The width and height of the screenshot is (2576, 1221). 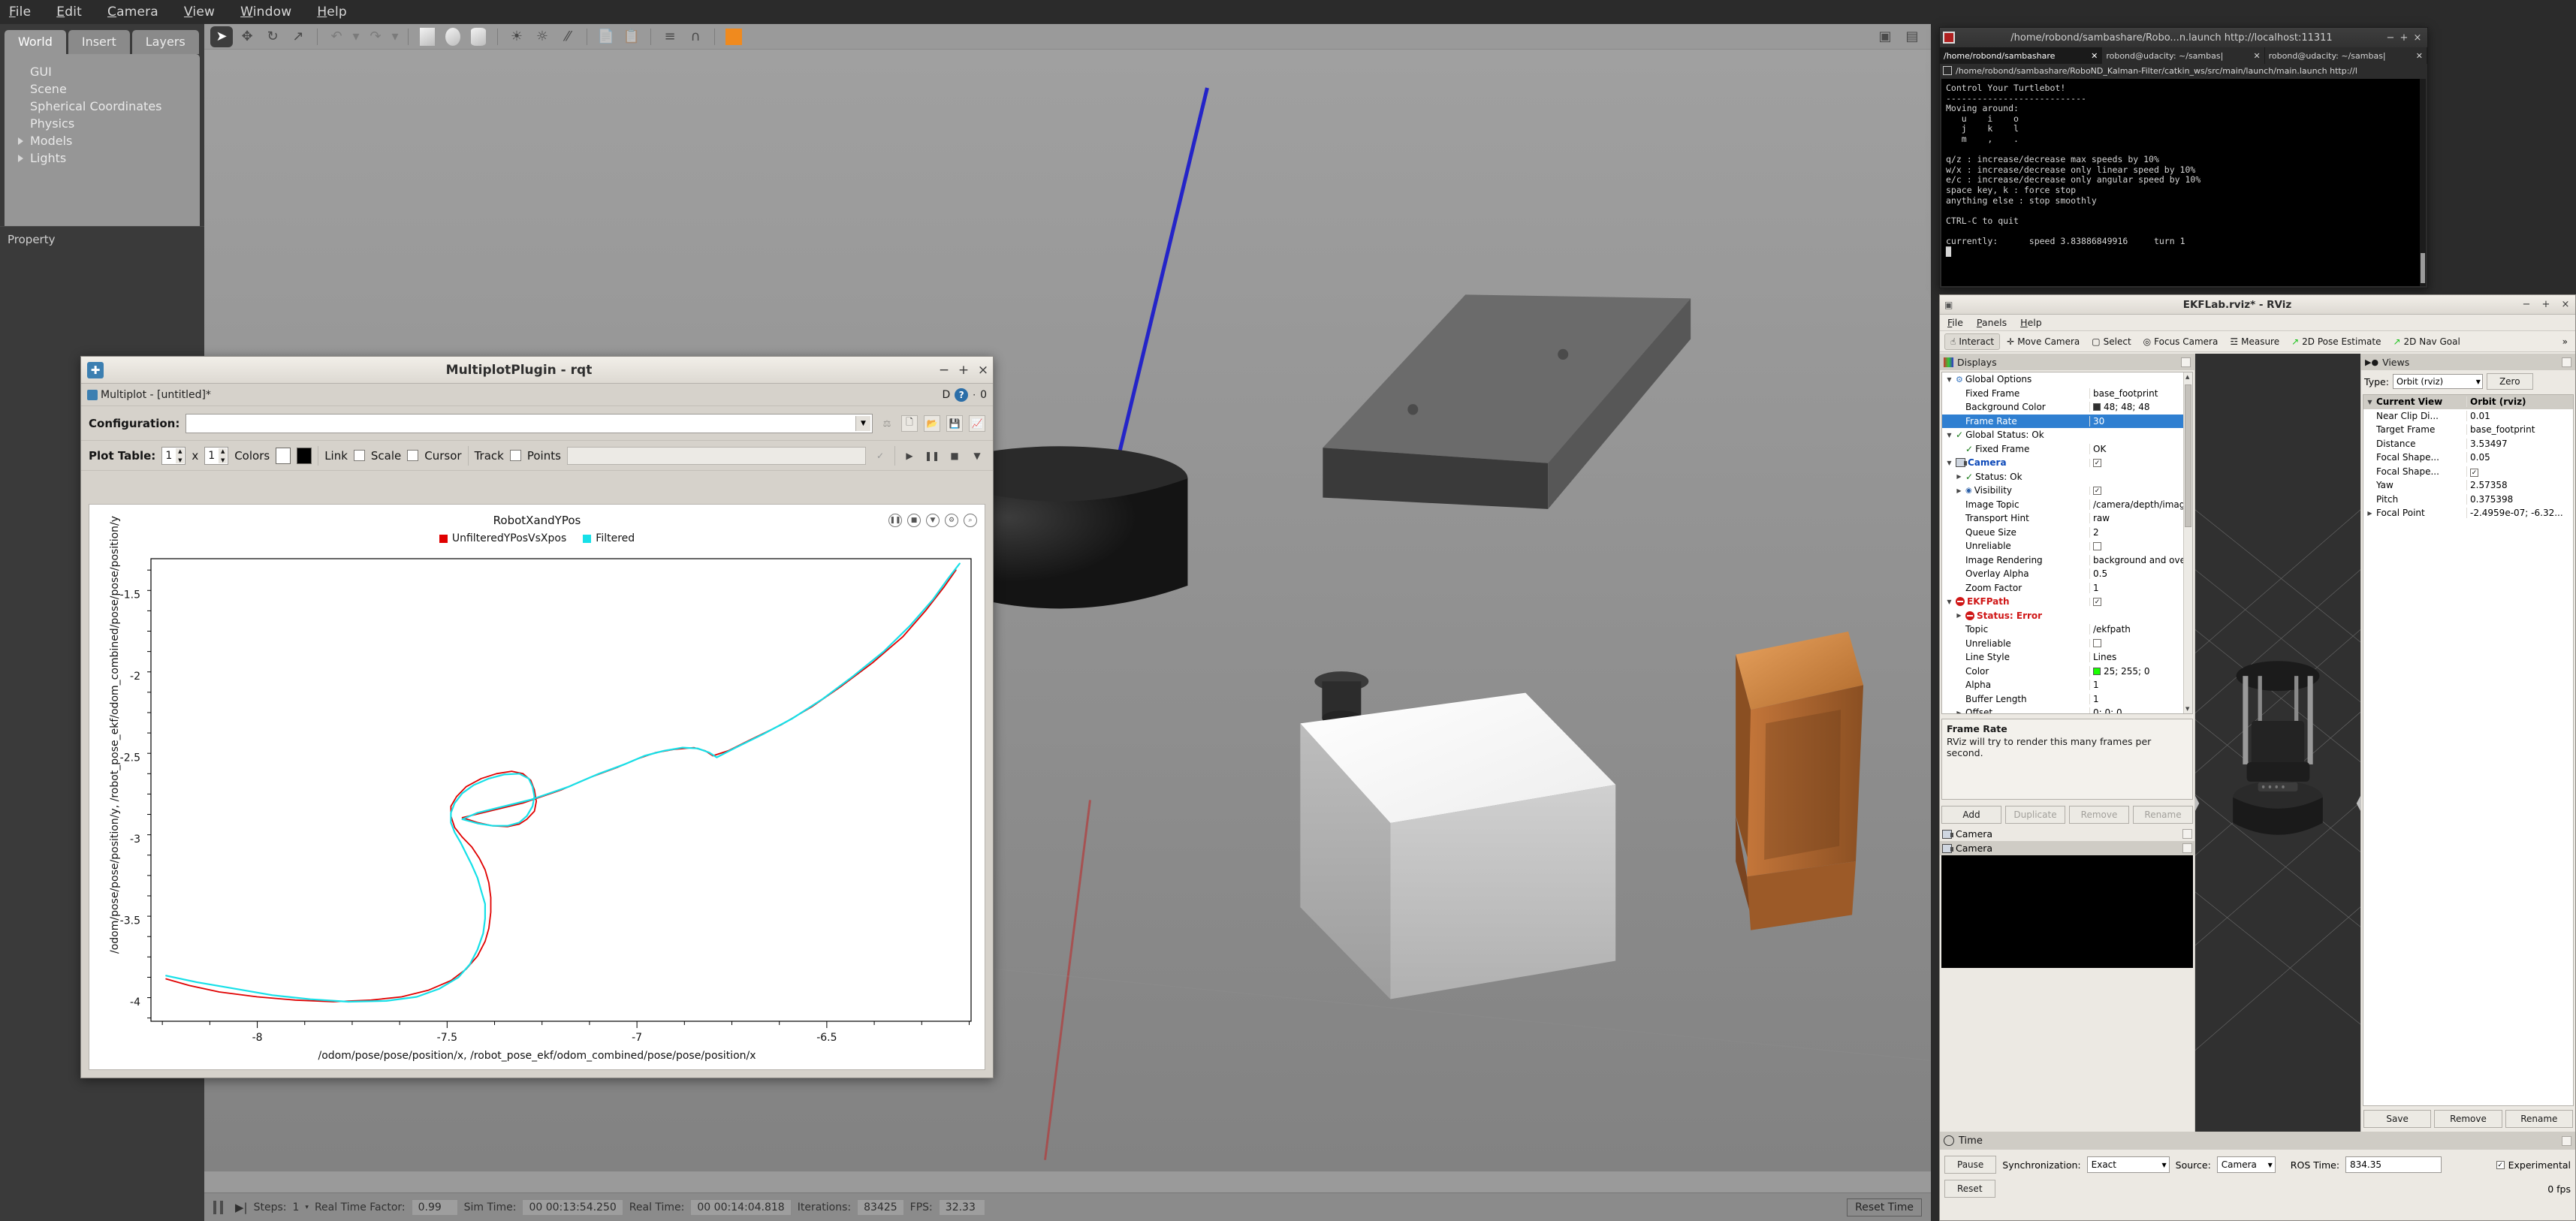 What do you see at coordinates (2067, 630) in the screenshot?
I see `display-row: Topic/ekfpath` at bounding box center [2067, 630].